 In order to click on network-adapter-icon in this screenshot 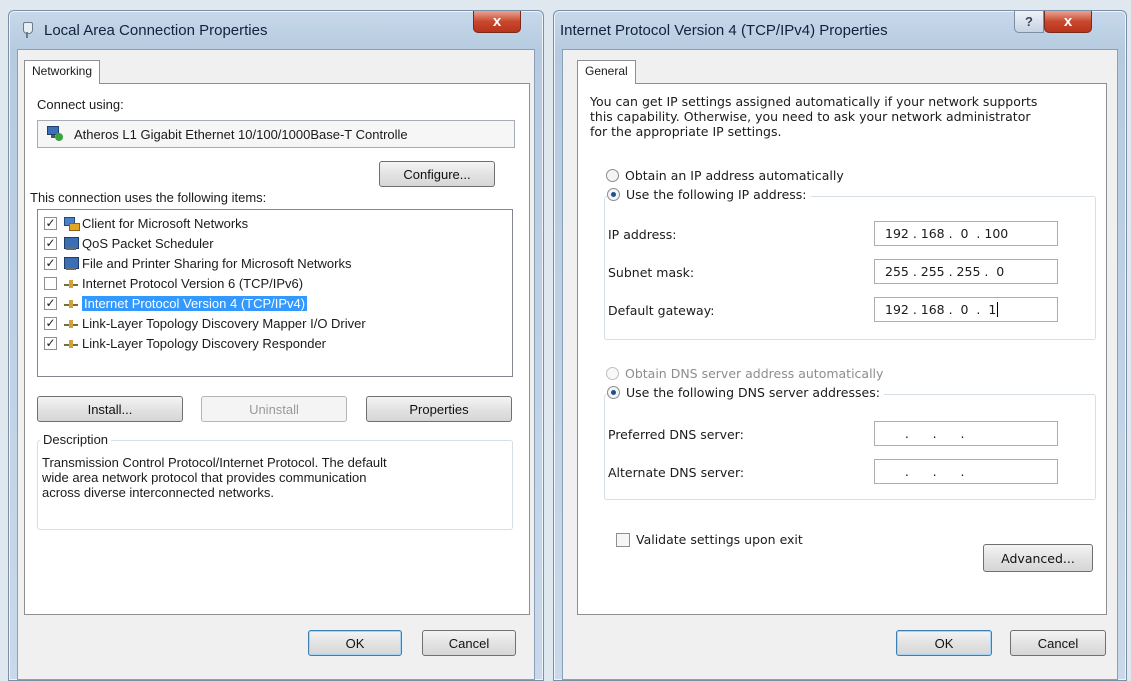, I will do `click(55, 134)`.